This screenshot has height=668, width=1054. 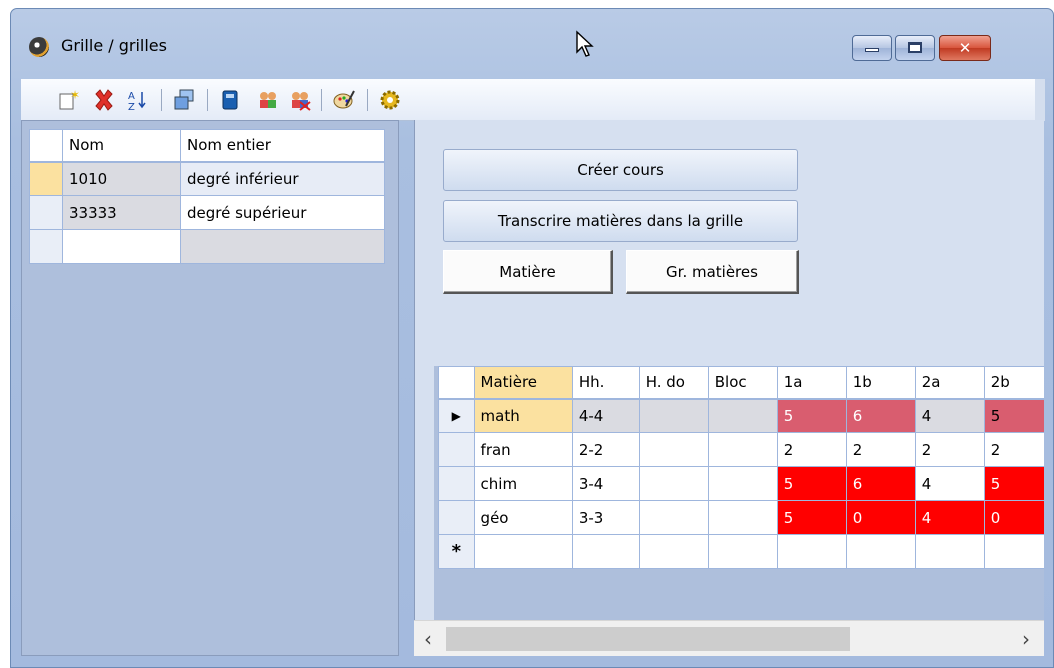 What do you see at coordinates (1013, 551) in the screenshot?
I see `cell-2b` at bounding box center [1013, 551].